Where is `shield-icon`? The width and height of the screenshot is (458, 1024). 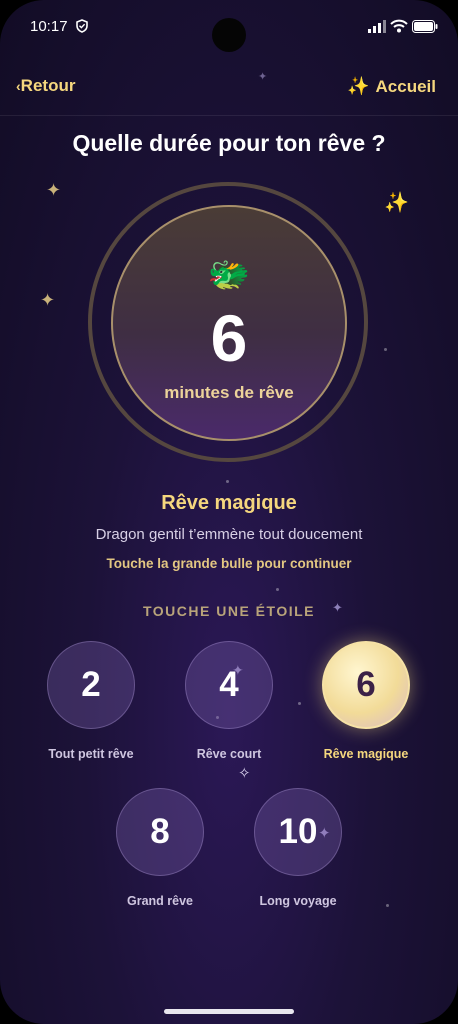
shield-icon is located at coordinates (82, 26).